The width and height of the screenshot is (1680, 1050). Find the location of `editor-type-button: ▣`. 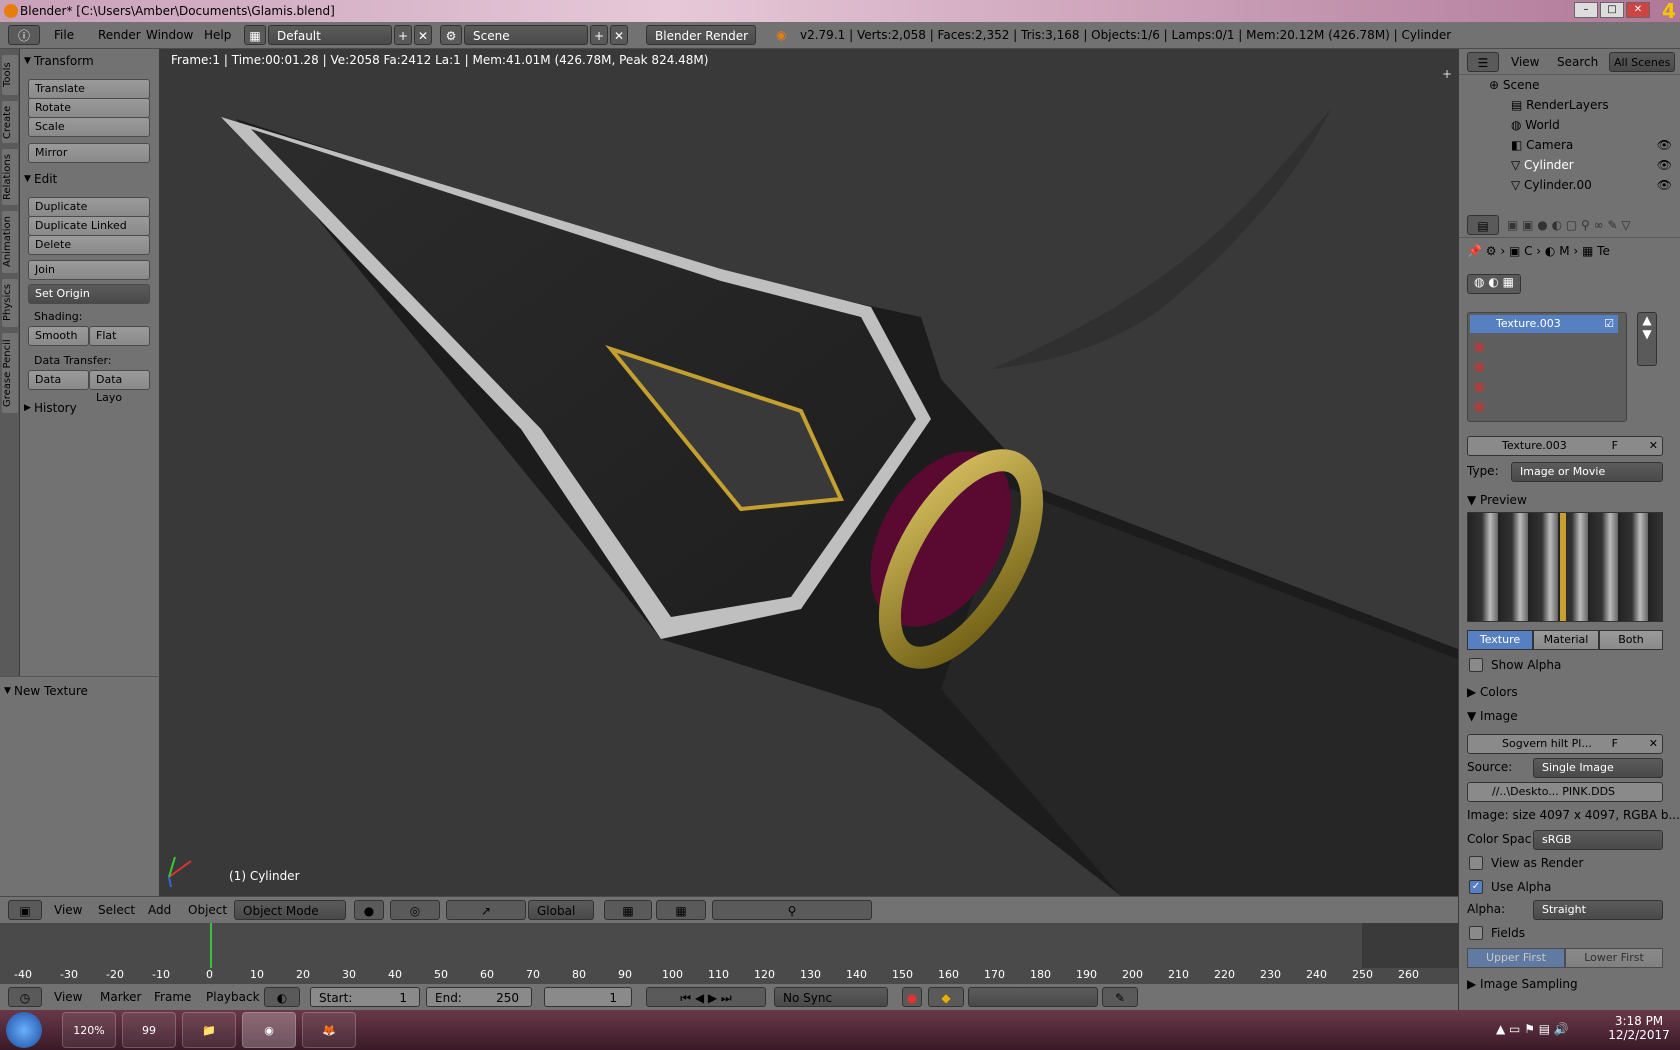

editor-type-button: ▣ is located at coordinates (25, 910).